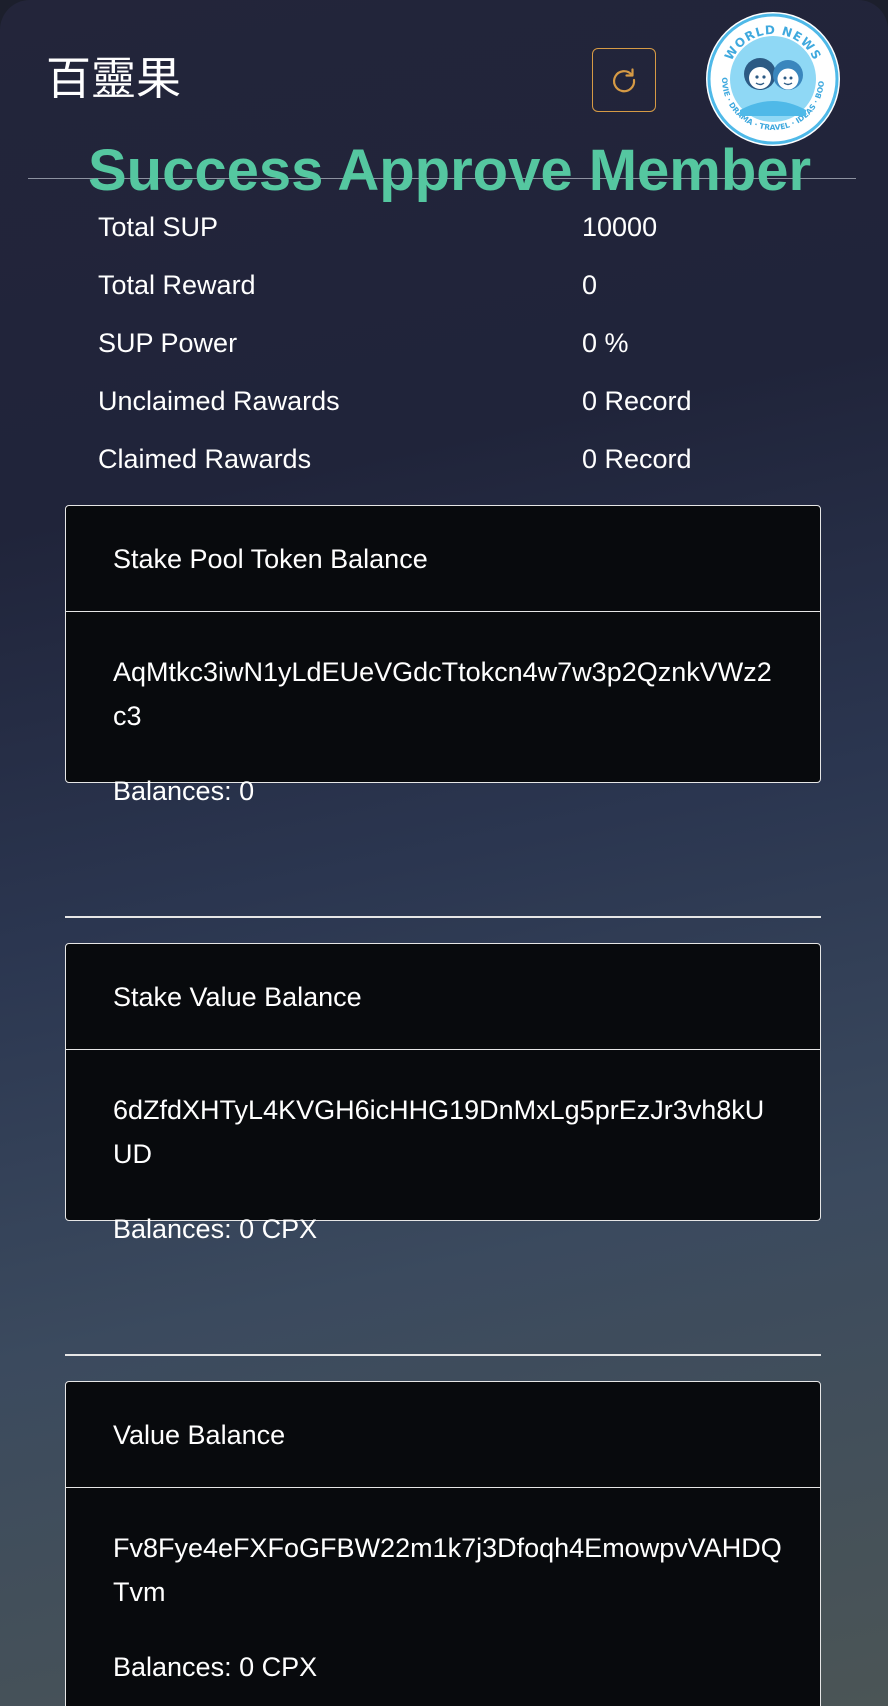 Image resolution: width=888 pixels, height=1706 pixels. What do you see at coordinates (184, 791) in the screenshot?
I see `card-balance: Balances: 0` at bounding box center [184, 791].